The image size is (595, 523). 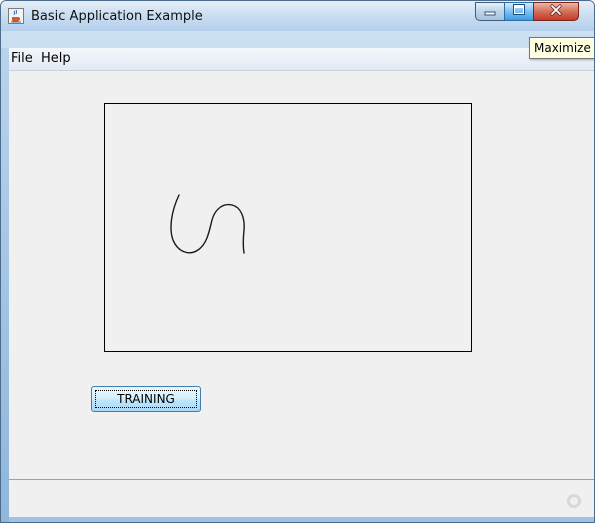 What do you see at coordinates (297, 16) in the screenshot?
I see `title-bar: Basic Application Example` at bounding box center [297, 16].